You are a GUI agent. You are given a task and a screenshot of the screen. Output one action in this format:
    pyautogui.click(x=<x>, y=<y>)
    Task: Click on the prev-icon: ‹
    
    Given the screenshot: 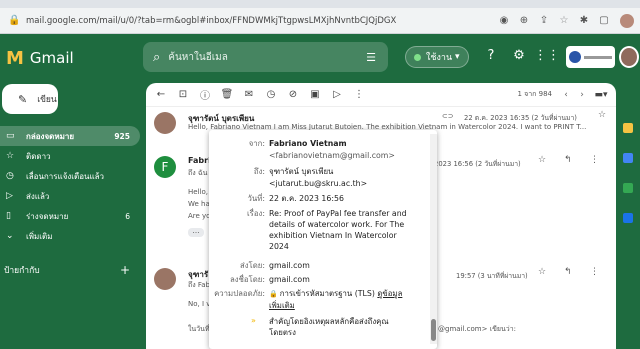 What is the action you would take?
    pyautogui.click(x=566, y=95)
    